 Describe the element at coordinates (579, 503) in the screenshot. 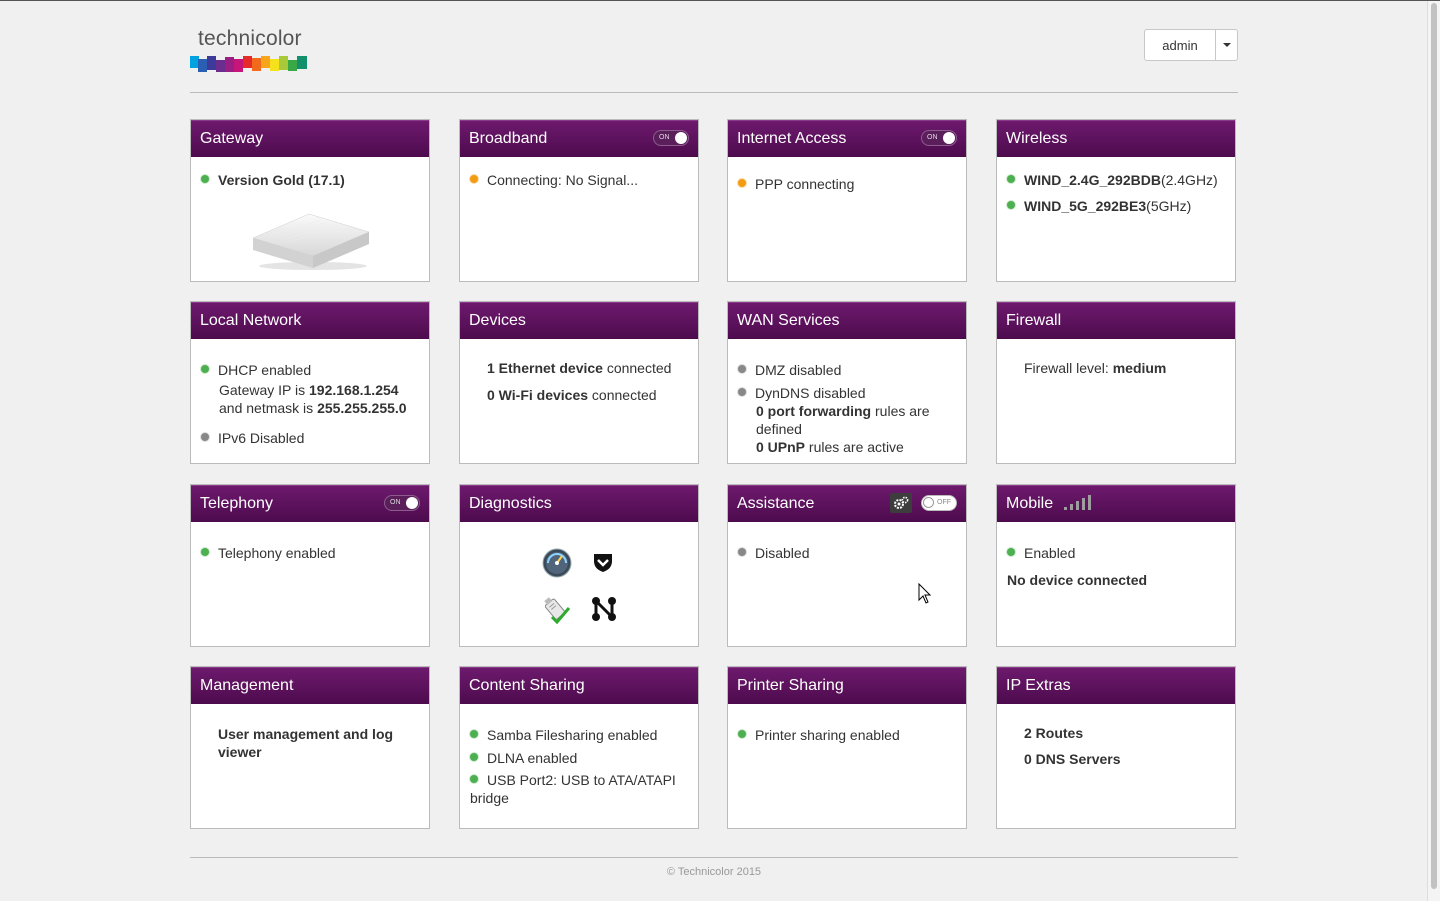

I see `card-title: Diagnostics` at that location.